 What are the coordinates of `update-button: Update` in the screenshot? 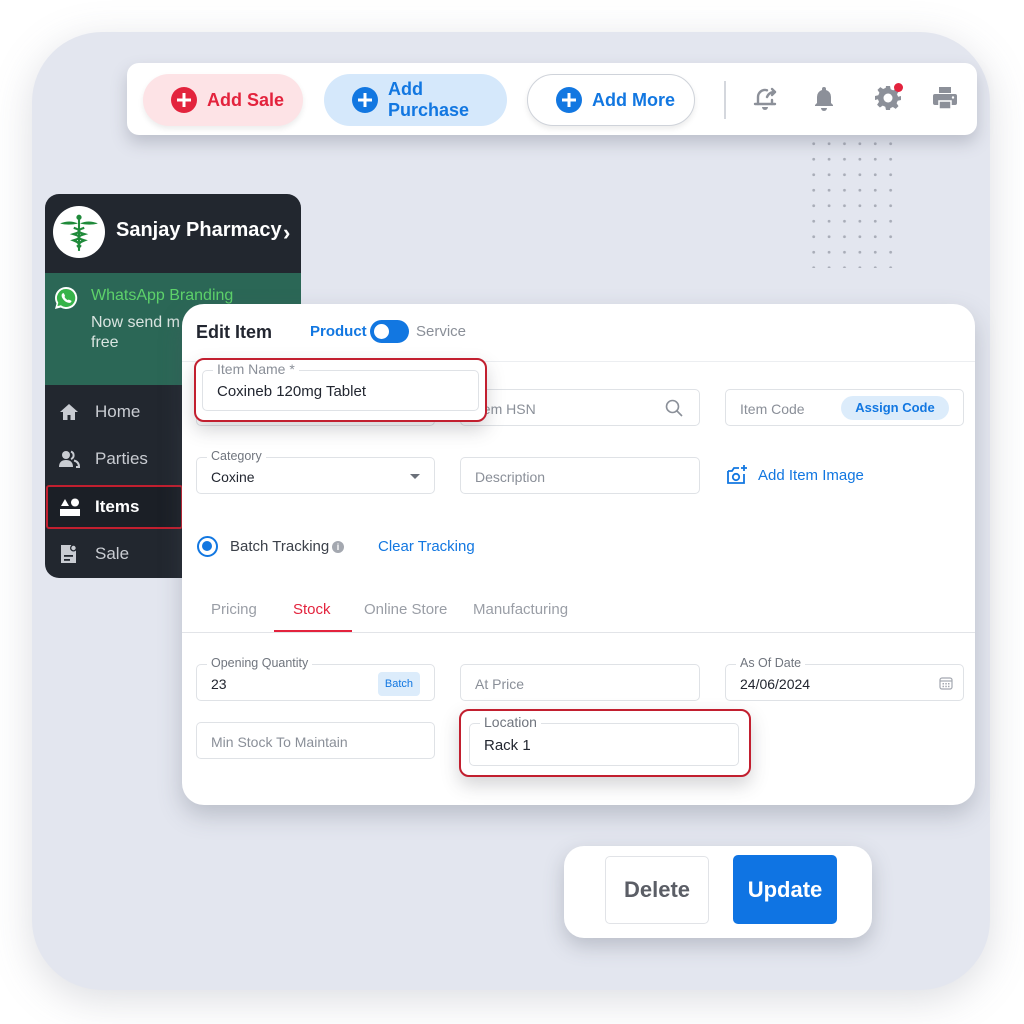 It's located at (785, 889).